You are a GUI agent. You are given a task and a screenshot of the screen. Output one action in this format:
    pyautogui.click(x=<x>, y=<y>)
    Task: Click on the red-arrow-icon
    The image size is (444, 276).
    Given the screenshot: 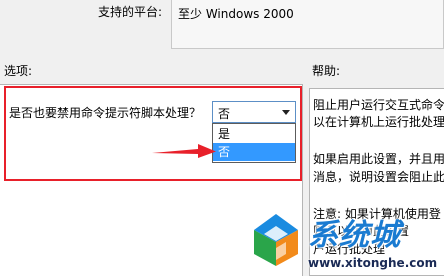 What is the action you would take?
    pyautogui.click(x=184, y=151)
    